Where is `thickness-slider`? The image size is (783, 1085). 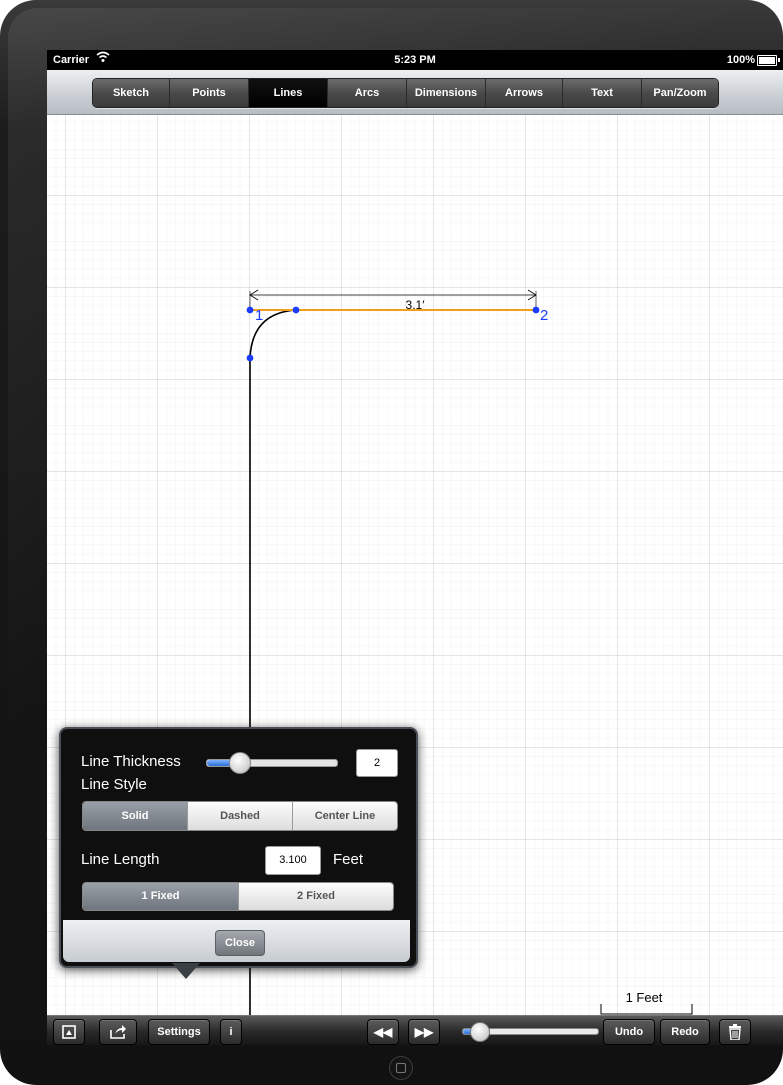 thickness-slider is located at coordinates (272, 763).